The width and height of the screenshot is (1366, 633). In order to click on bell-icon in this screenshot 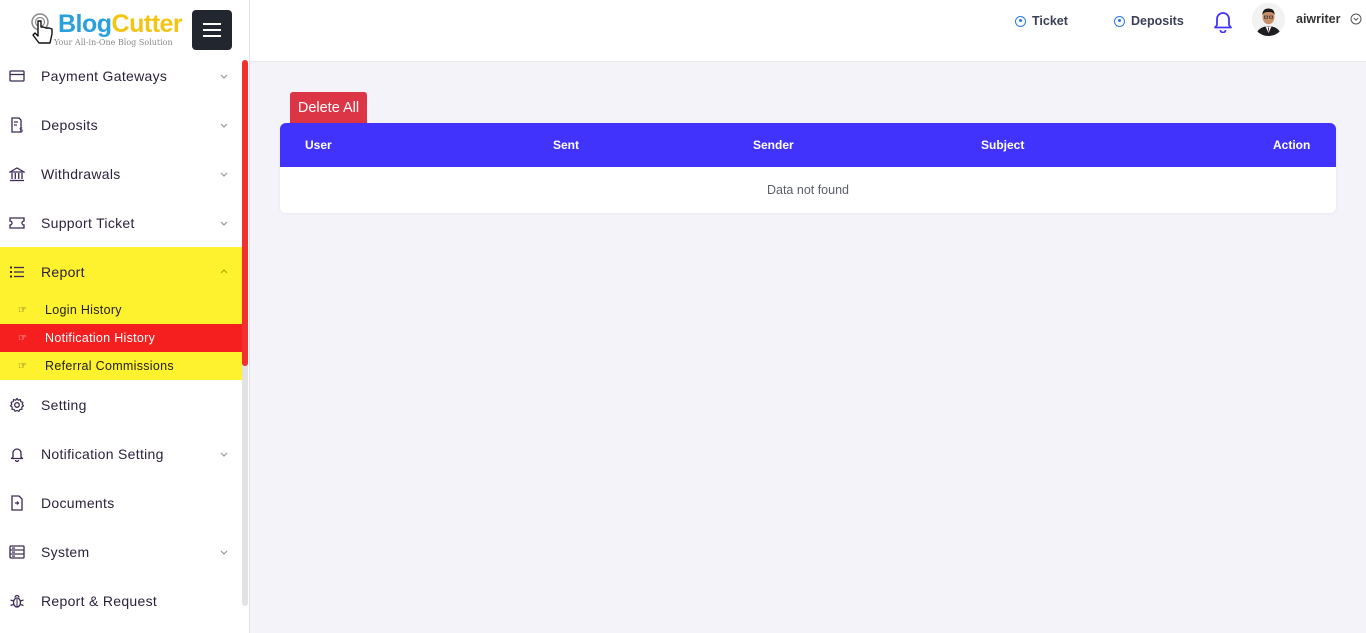, I will do `click(17, 454)`.